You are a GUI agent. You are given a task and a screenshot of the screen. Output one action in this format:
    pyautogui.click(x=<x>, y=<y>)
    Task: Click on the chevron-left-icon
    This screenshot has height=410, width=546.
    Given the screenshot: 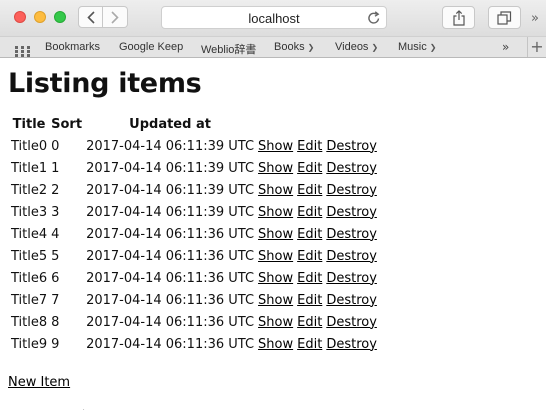 What is the action you would take?
    pyautogui.click(x=90, y=17)
    